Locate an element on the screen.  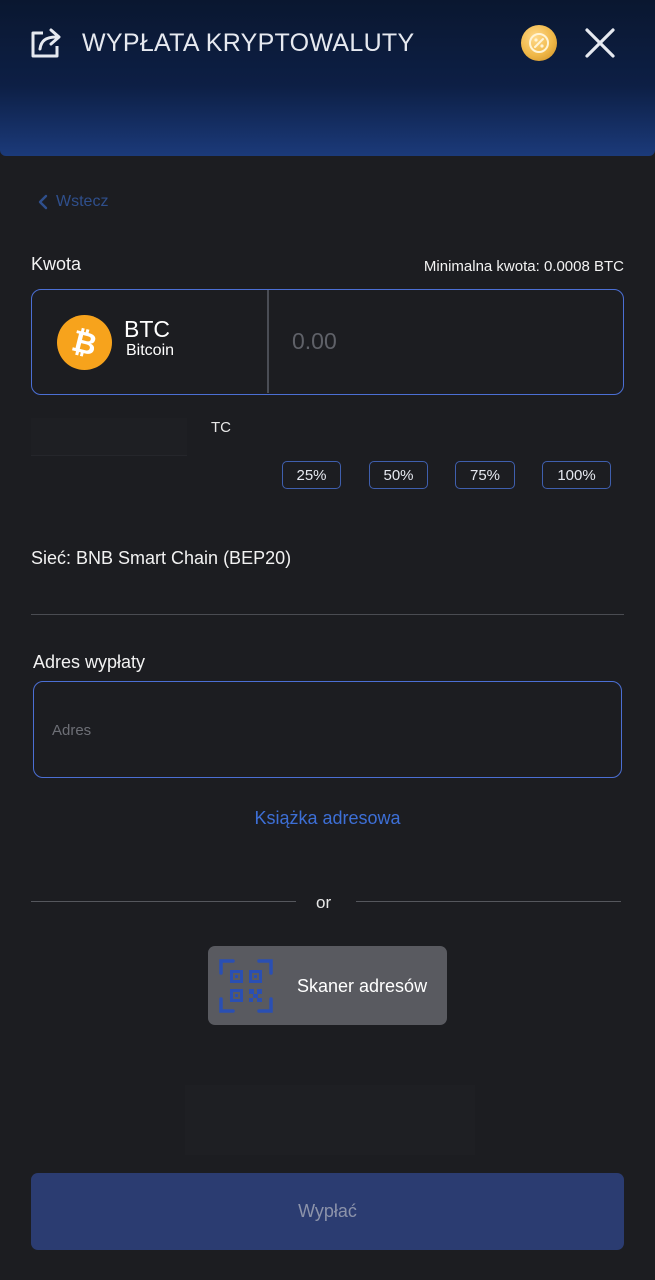
amount-field-box: ₿ BTC Bitcoin is located at coordinates (327, 342).